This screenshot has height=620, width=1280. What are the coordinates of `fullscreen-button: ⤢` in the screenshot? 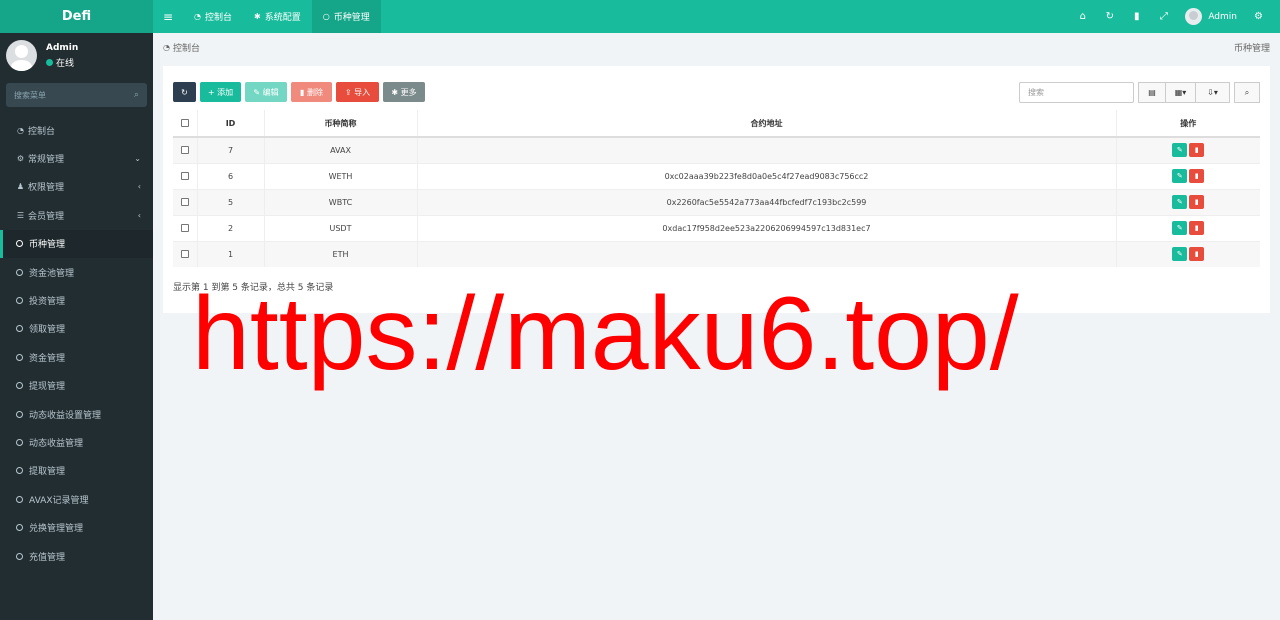 It's located at (1163, 16).